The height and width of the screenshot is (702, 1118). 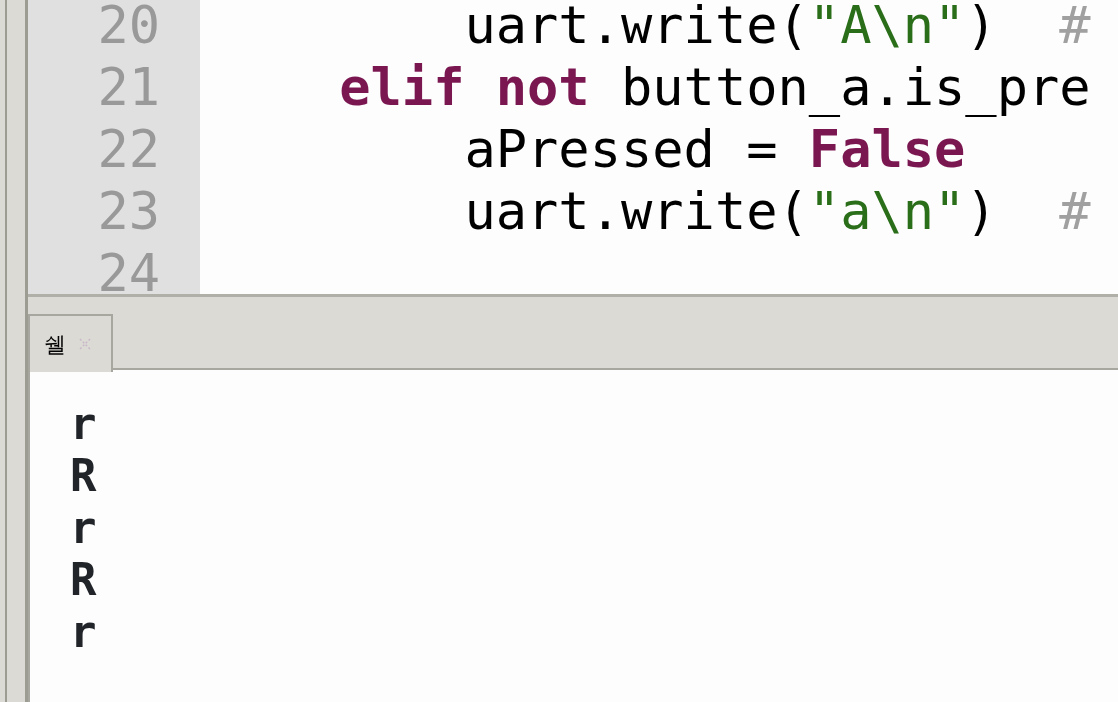 What do you see at coordinates (128, 268) in the screenshot?
I see `line-number: 24` at bounding box center [128, 268].